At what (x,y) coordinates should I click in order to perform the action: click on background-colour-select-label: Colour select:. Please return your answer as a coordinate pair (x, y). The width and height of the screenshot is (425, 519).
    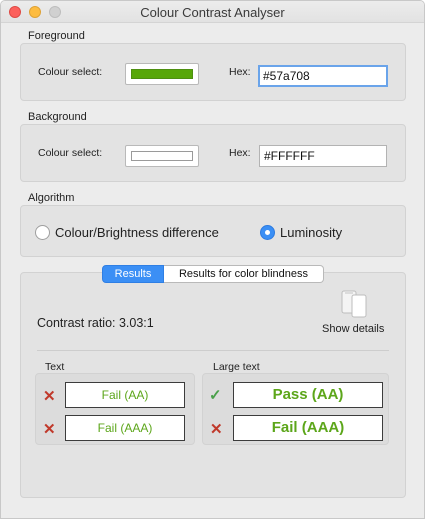
    Looking at the image, I should click on (70, 153).